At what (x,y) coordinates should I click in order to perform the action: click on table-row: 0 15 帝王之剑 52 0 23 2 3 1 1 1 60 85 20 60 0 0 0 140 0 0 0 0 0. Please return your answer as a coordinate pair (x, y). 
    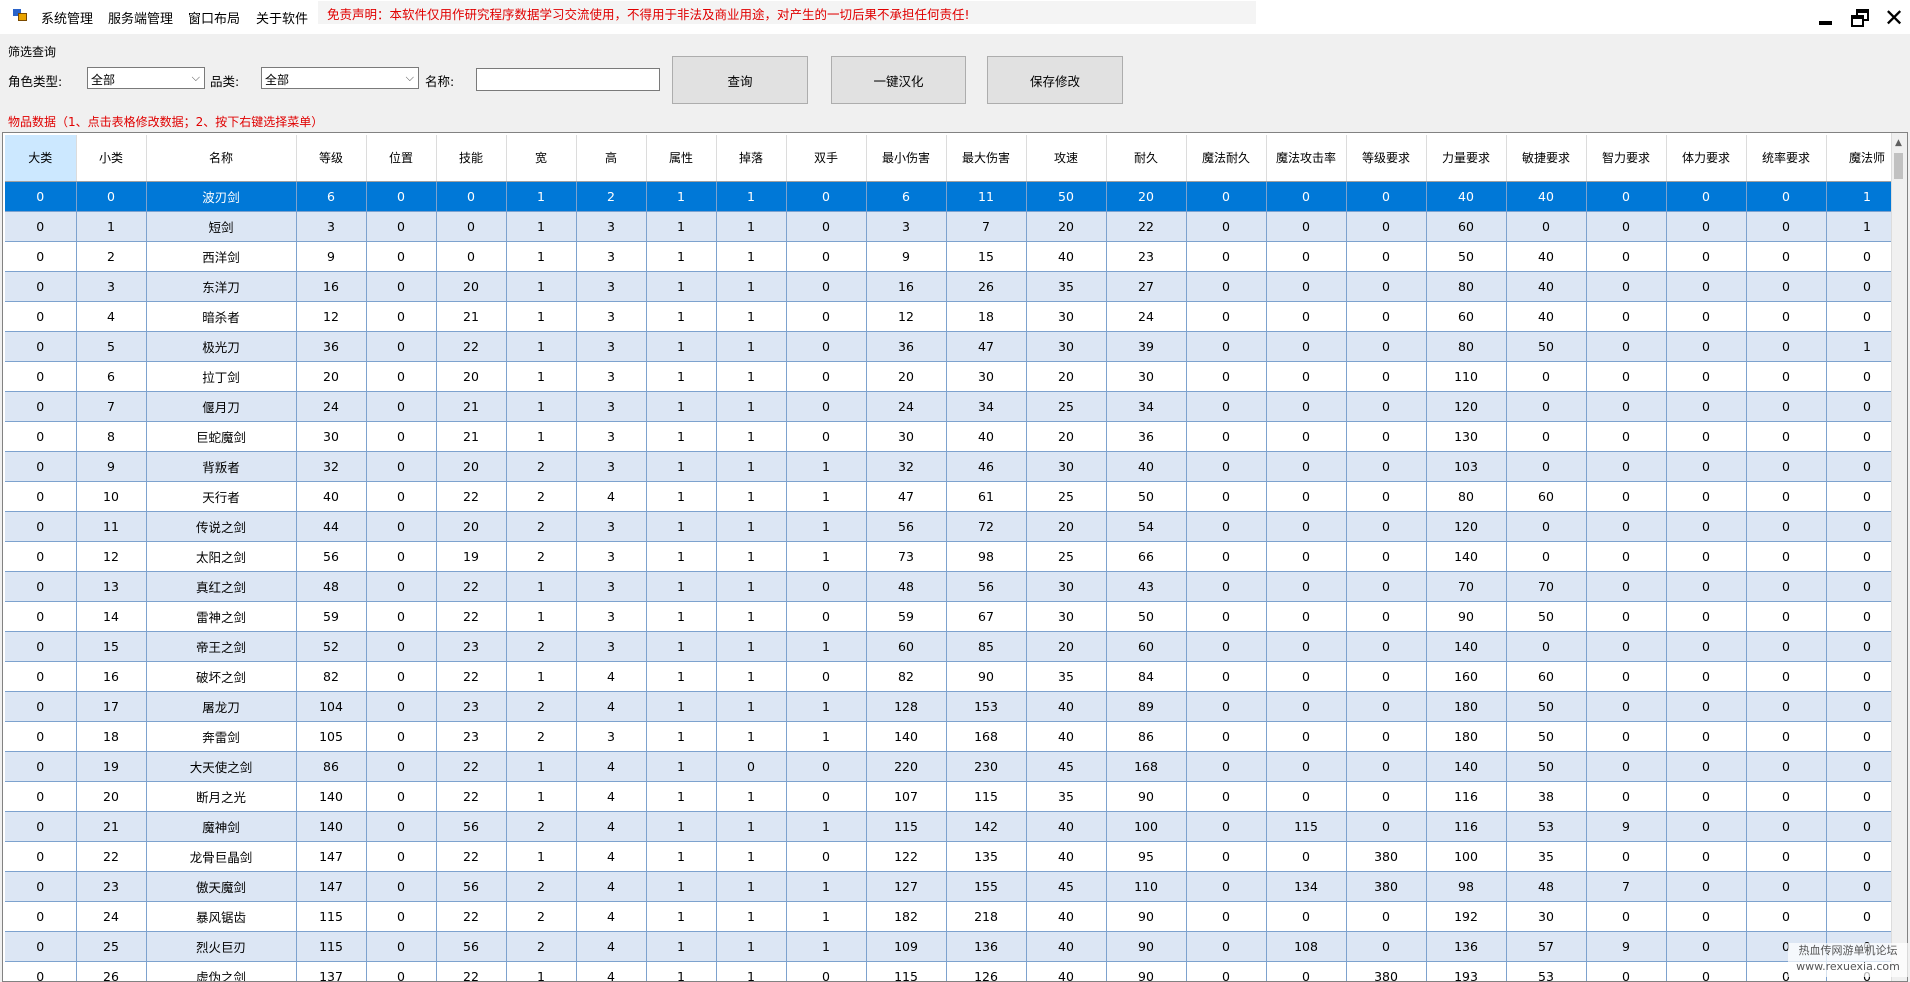
    Looking at the image, I should click on (956, 646).